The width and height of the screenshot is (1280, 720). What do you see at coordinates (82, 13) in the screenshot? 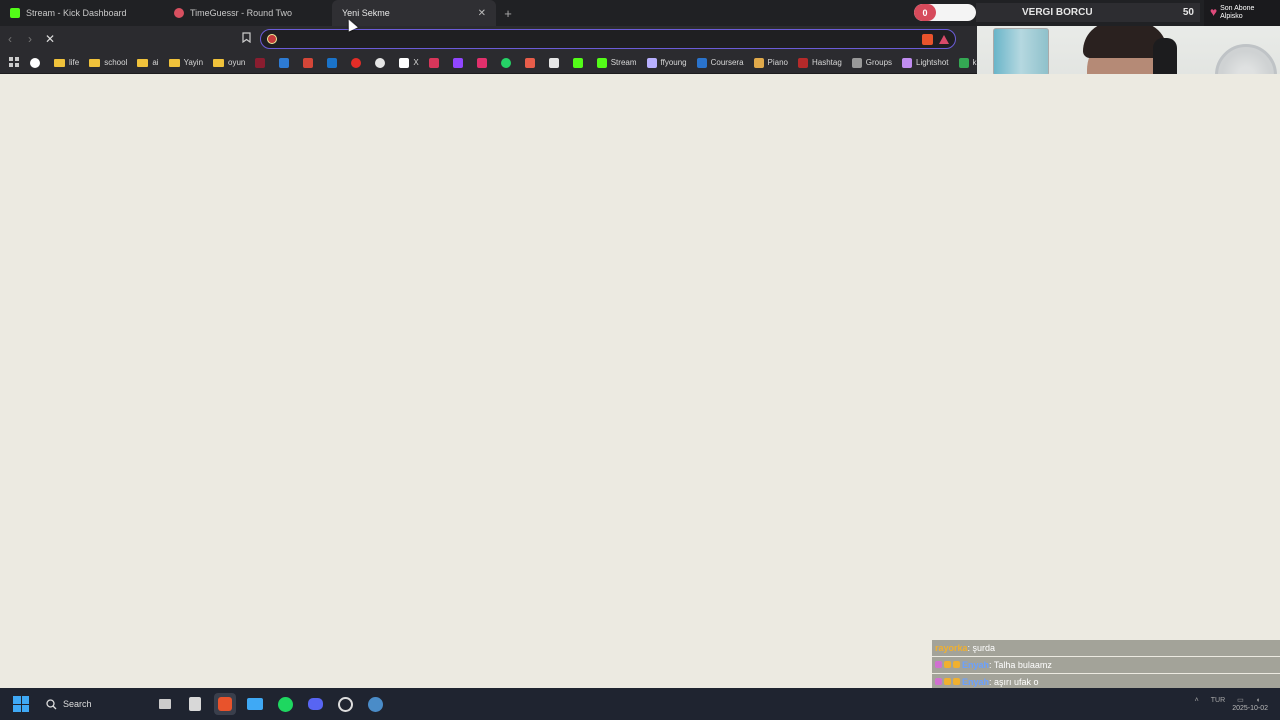
I see `tab-kick-dashboard: Stream - Kick Dashboard` at bounding box center [82, 13].